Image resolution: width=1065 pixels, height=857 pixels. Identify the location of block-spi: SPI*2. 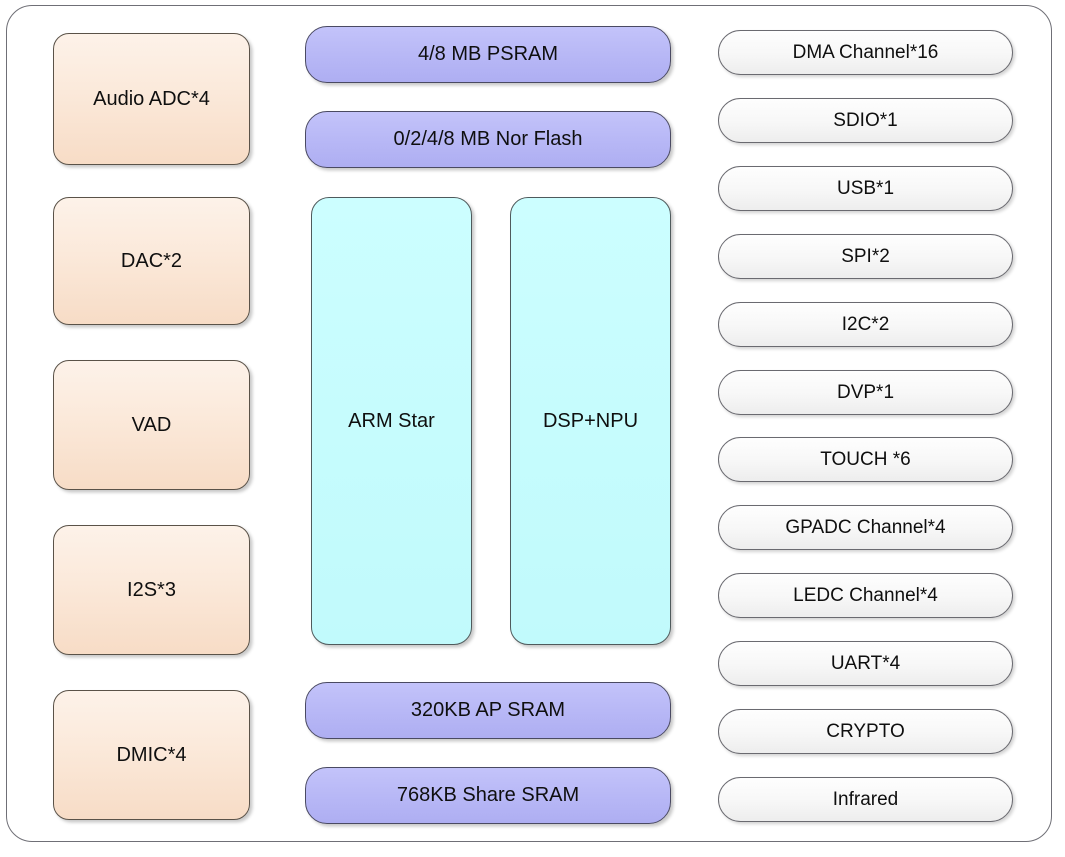
(865, 256).